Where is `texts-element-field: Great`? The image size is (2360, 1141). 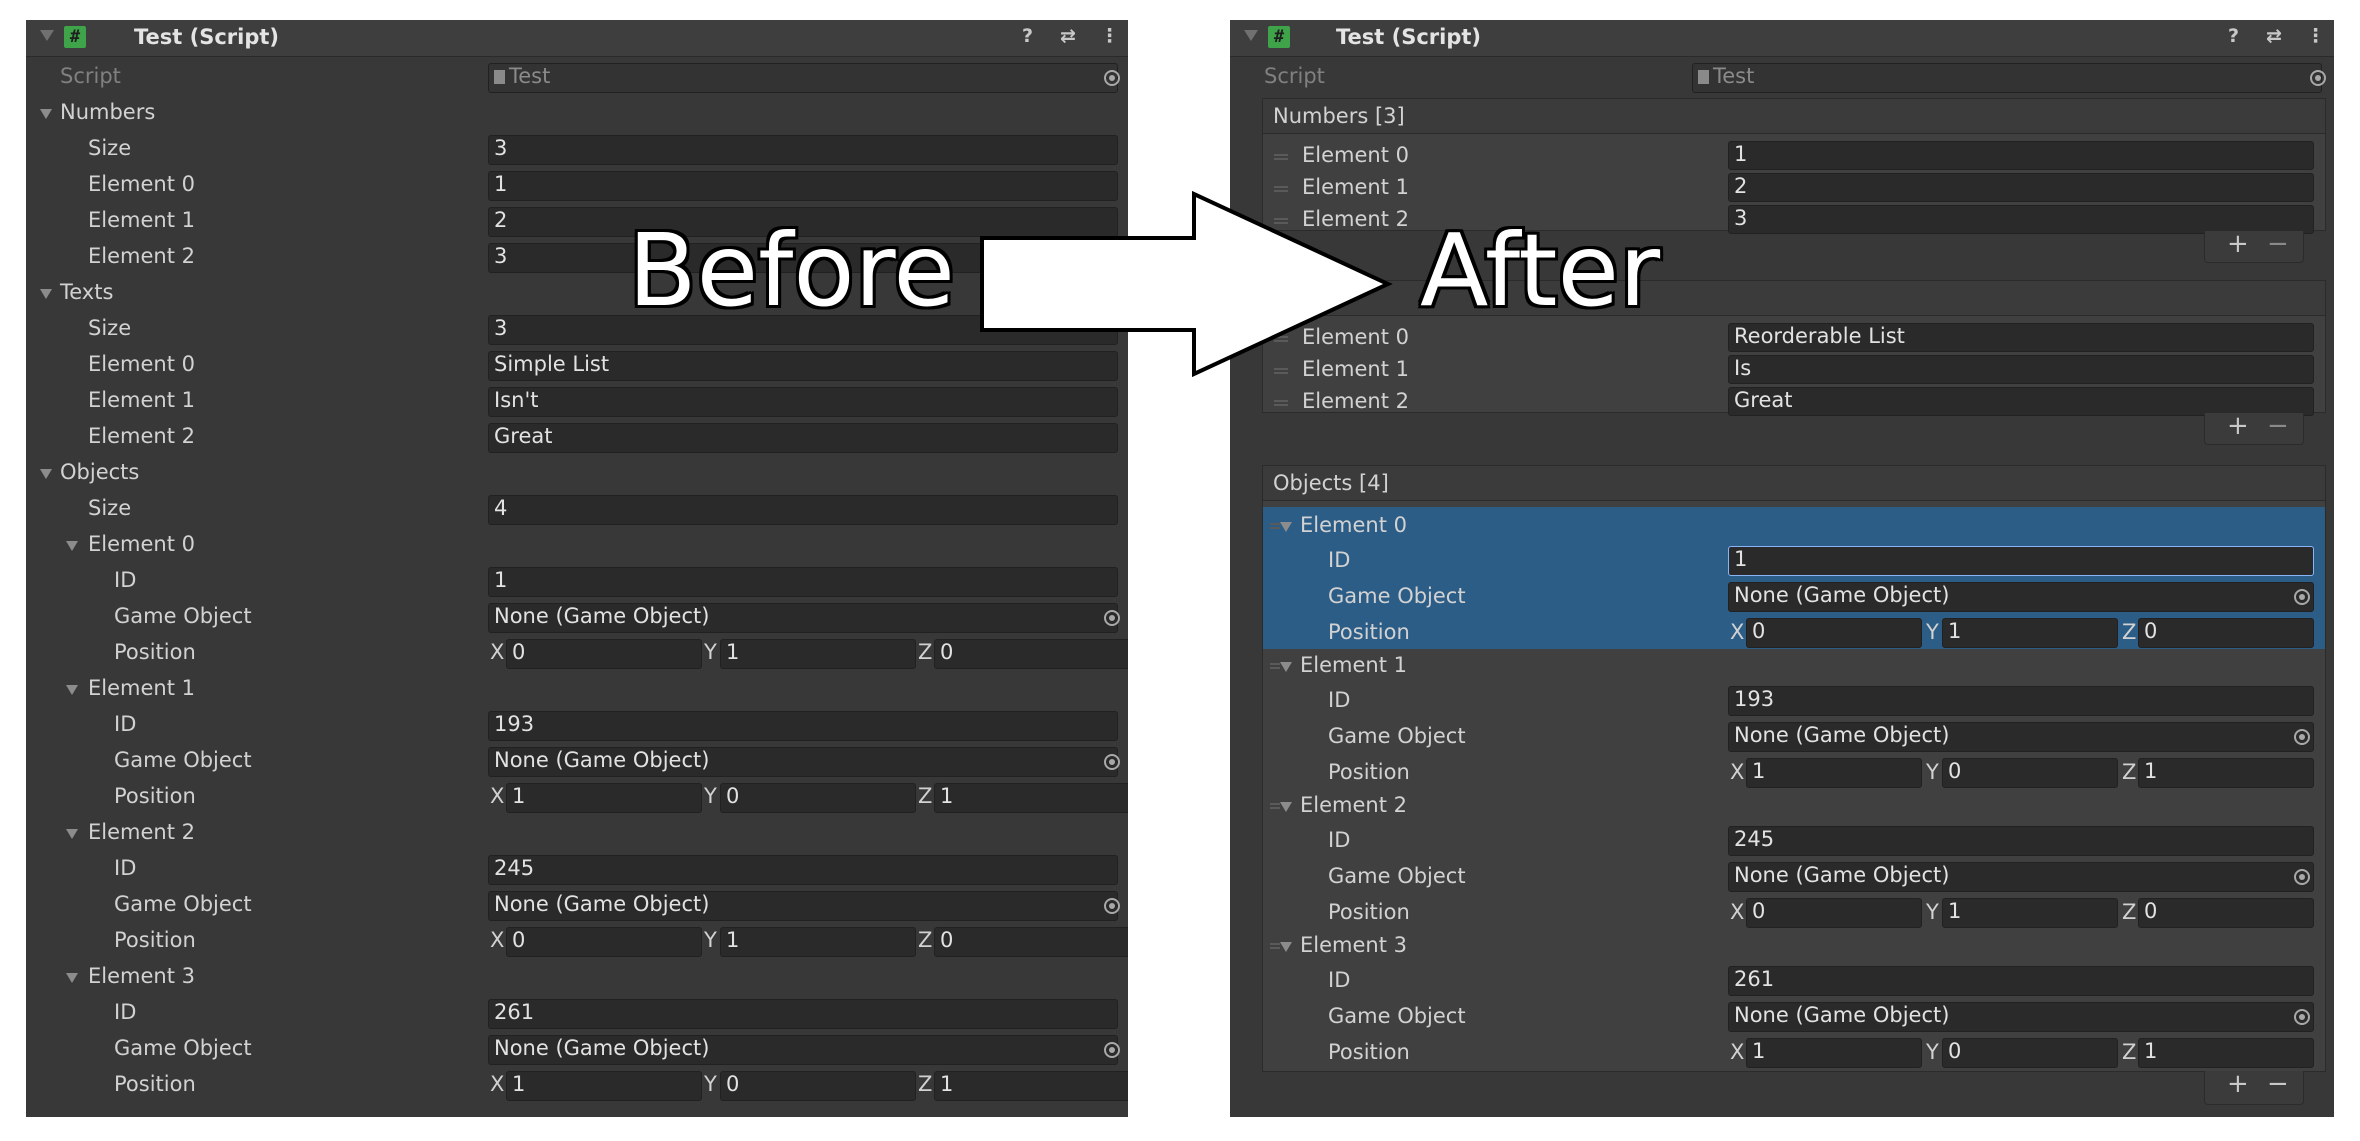 texts-element-field: Great is located at coordinates (803, 438).